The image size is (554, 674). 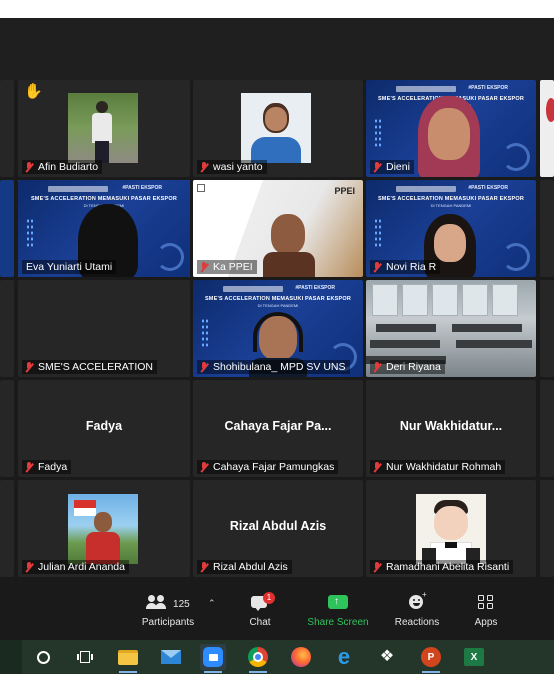 What do you see at coordinates (62, 167) in the screenshot?
I see `participant-name: Afin Budiarto` at bounding box center [62, 167].